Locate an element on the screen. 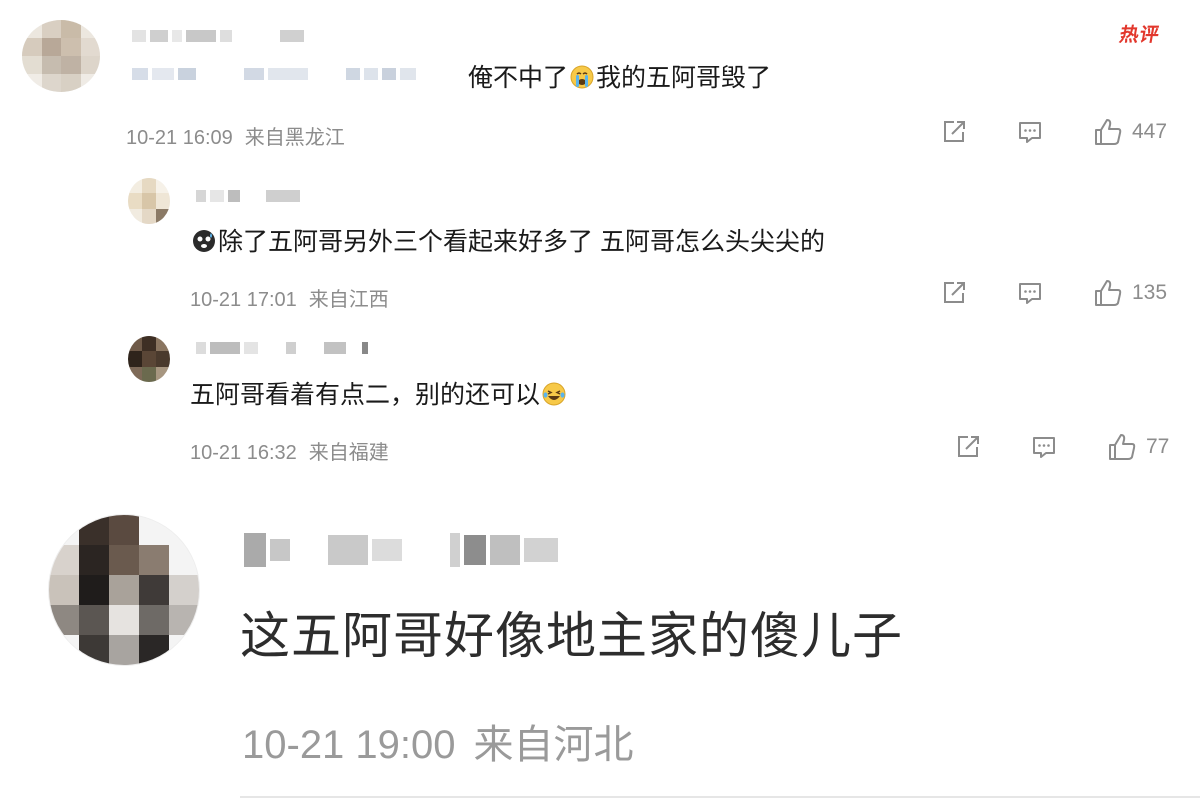  comment-location: 来自江西 is located at coordinates (348, 300).